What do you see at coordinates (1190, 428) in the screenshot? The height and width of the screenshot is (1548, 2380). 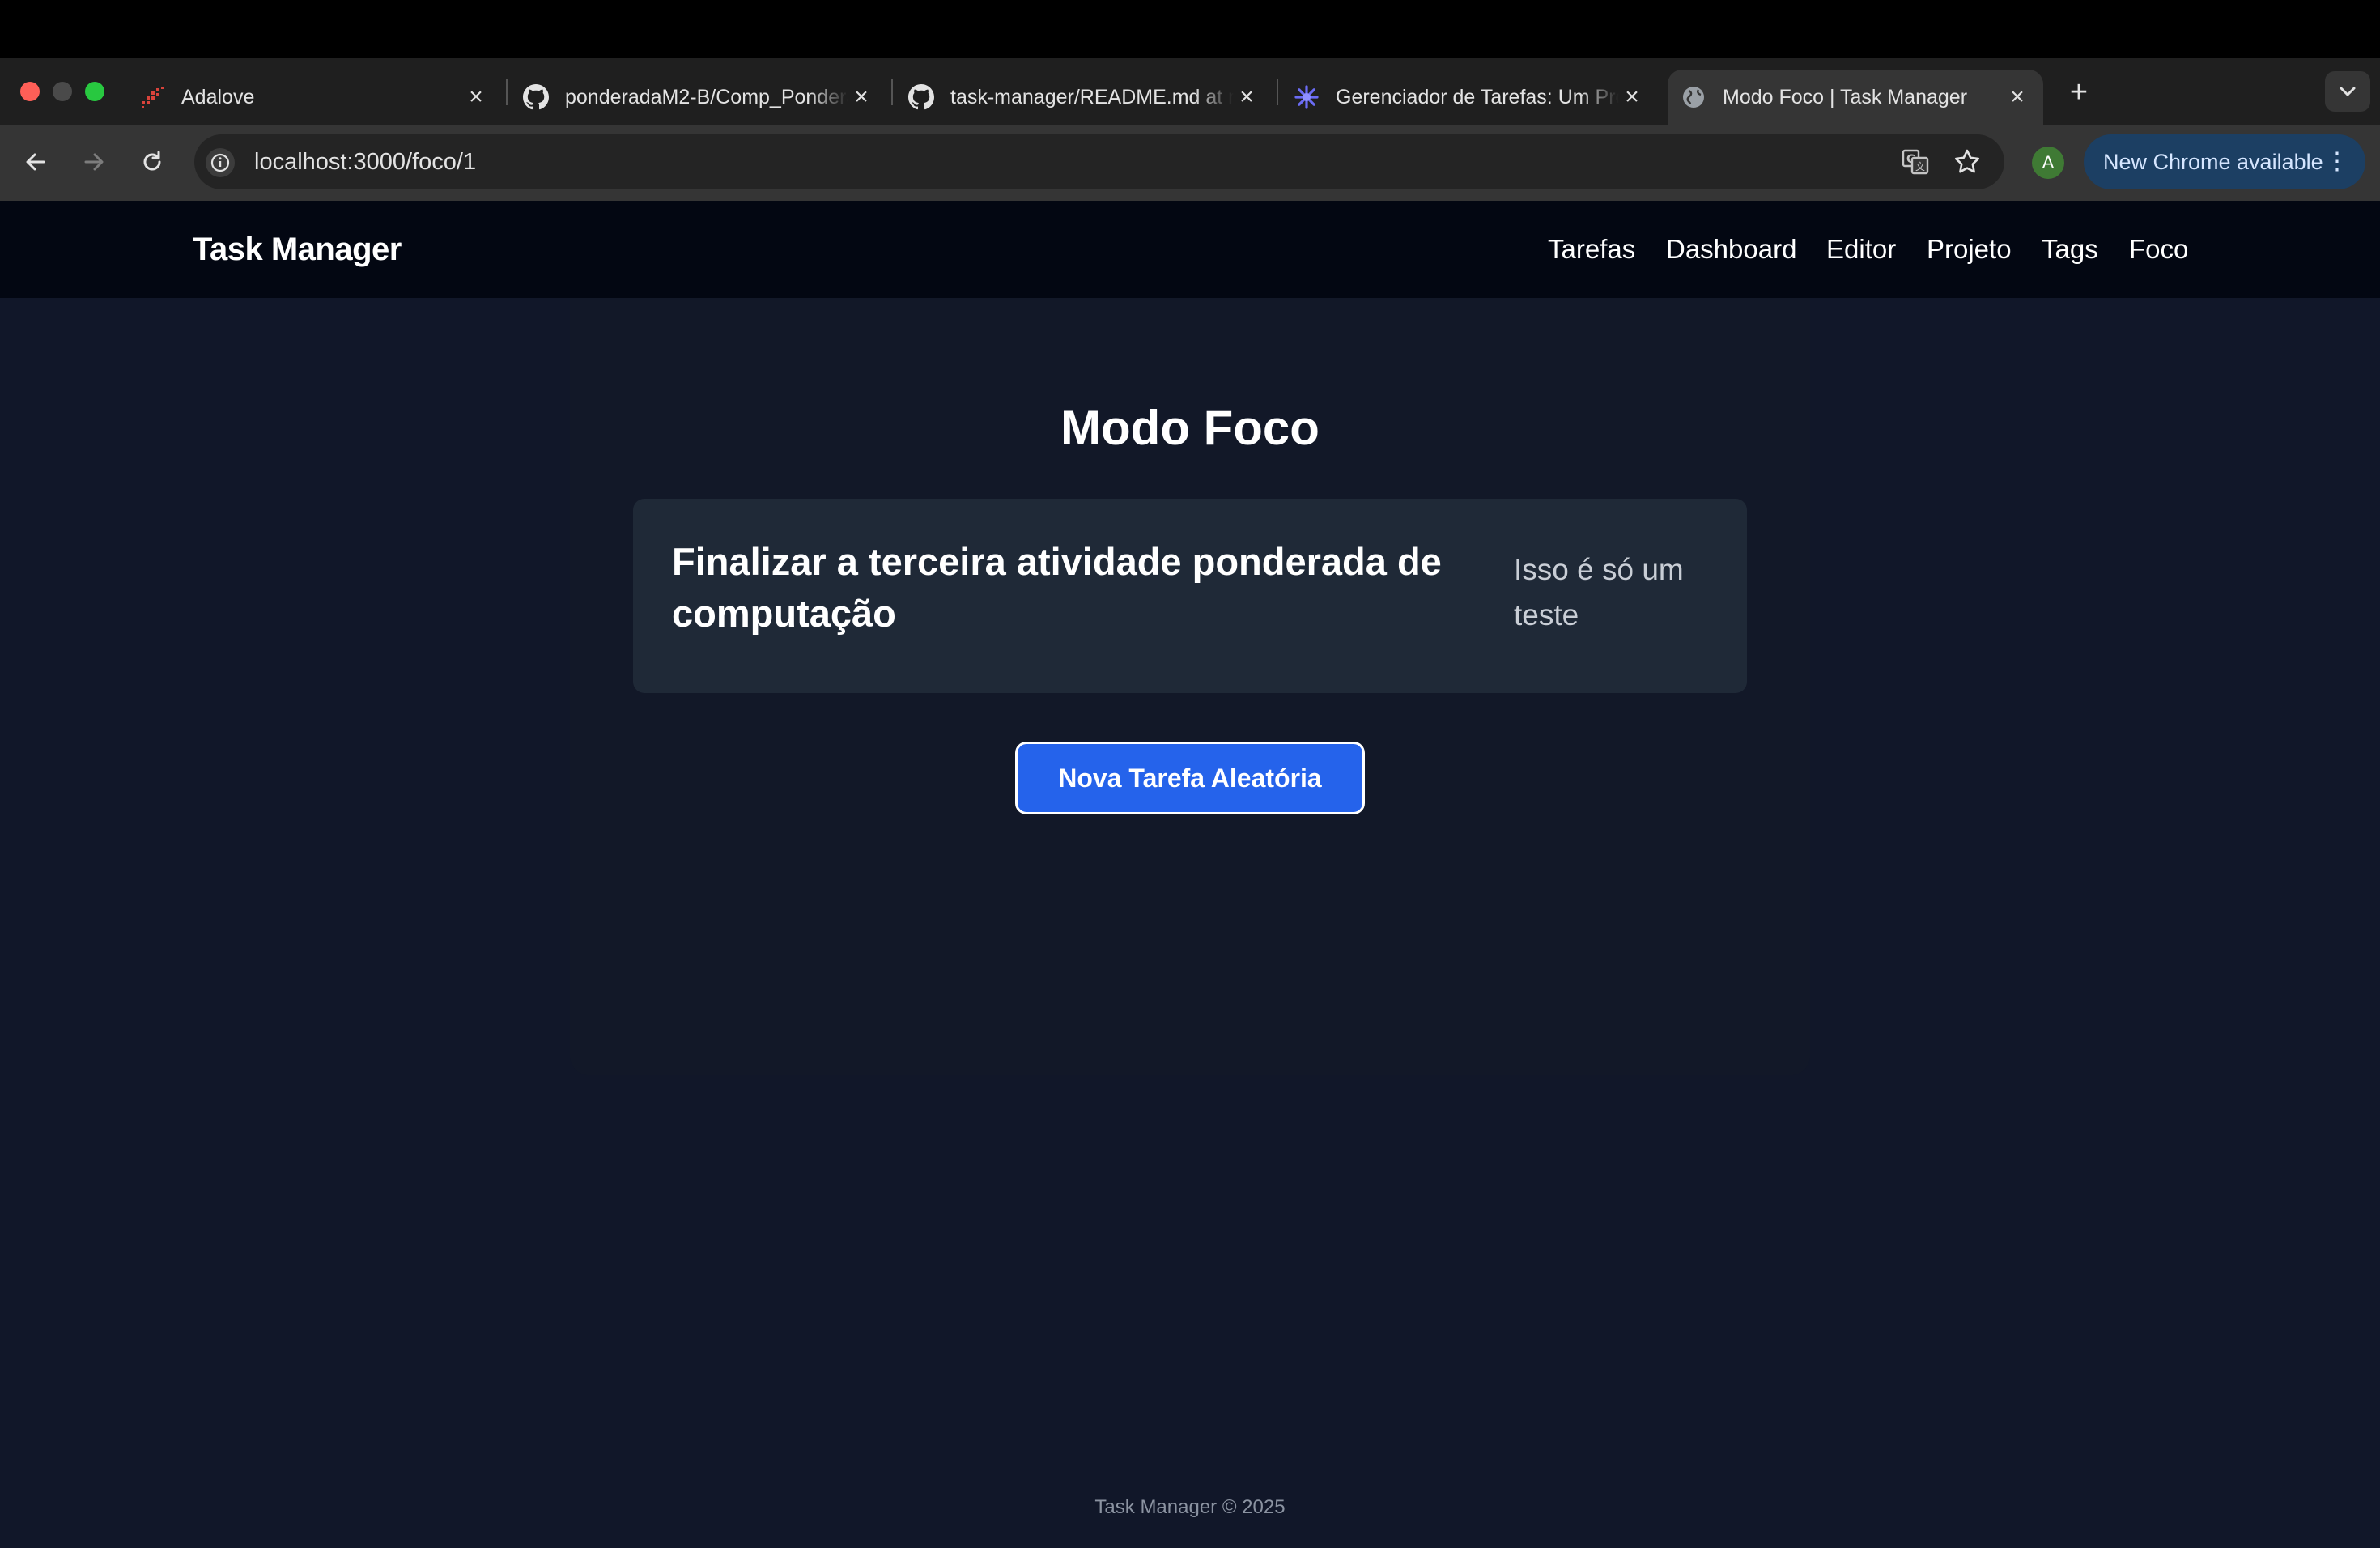 I see `page-title: Modo Foco` at bounding box center [1190, 428].